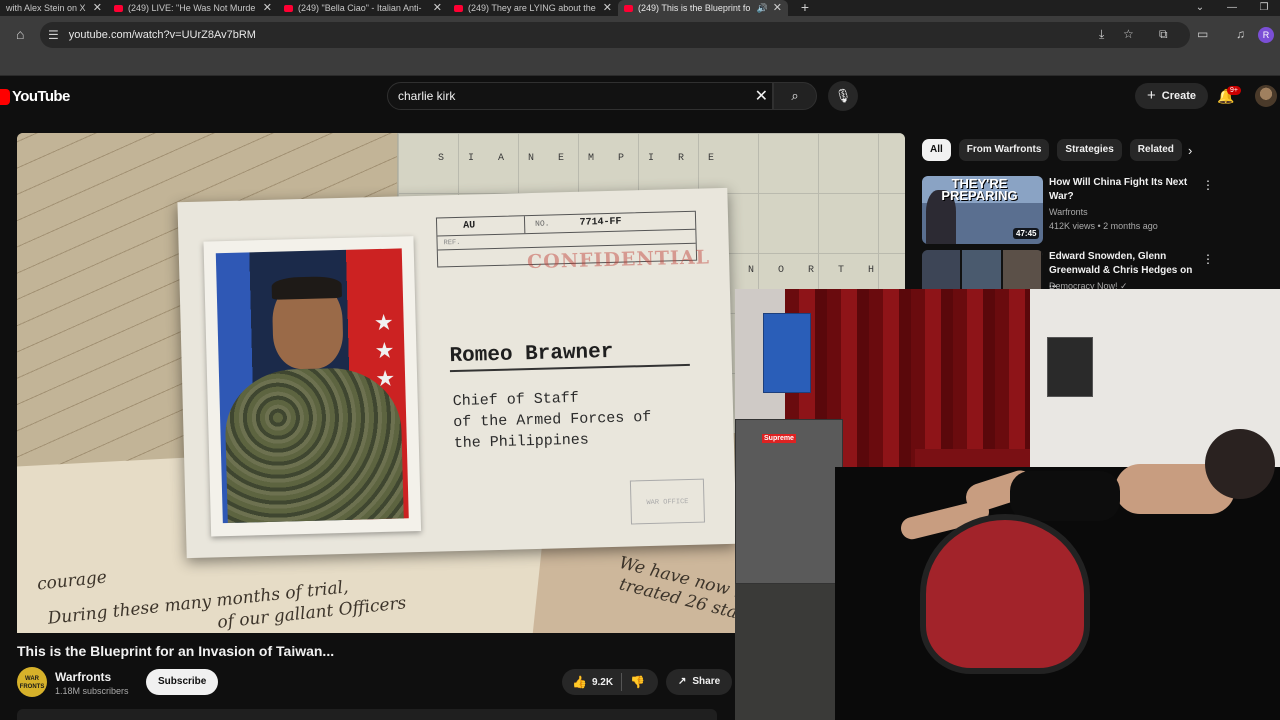 This screenshot has width=1280, height=720. Describe the element at coordinates (1004, 150) in the screenshot. I see `chip-from-channel: From Warfronts` at that location.